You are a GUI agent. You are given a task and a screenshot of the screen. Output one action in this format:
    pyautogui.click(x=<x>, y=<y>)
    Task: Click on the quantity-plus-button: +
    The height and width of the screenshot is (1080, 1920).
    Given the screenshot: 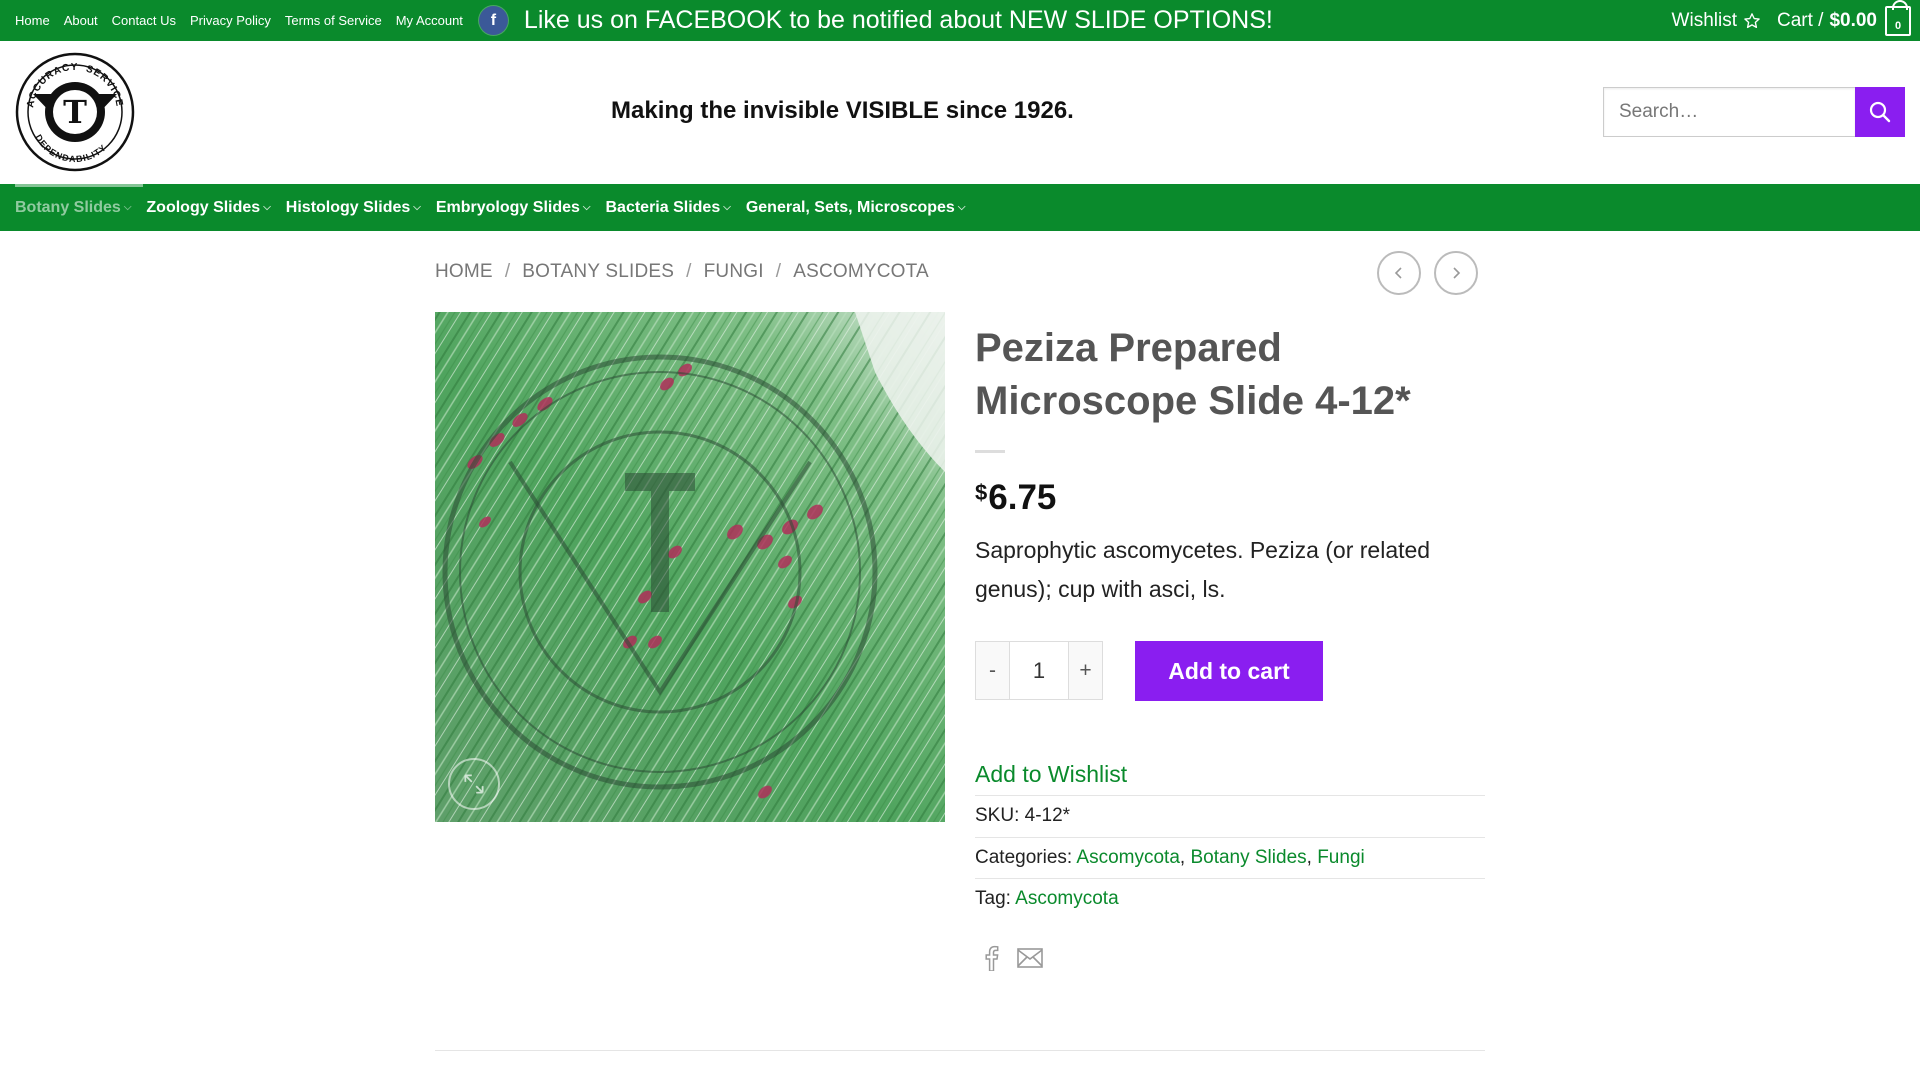 What is the action you would take?
    pyautogui.click(x=1085, y=670)
    